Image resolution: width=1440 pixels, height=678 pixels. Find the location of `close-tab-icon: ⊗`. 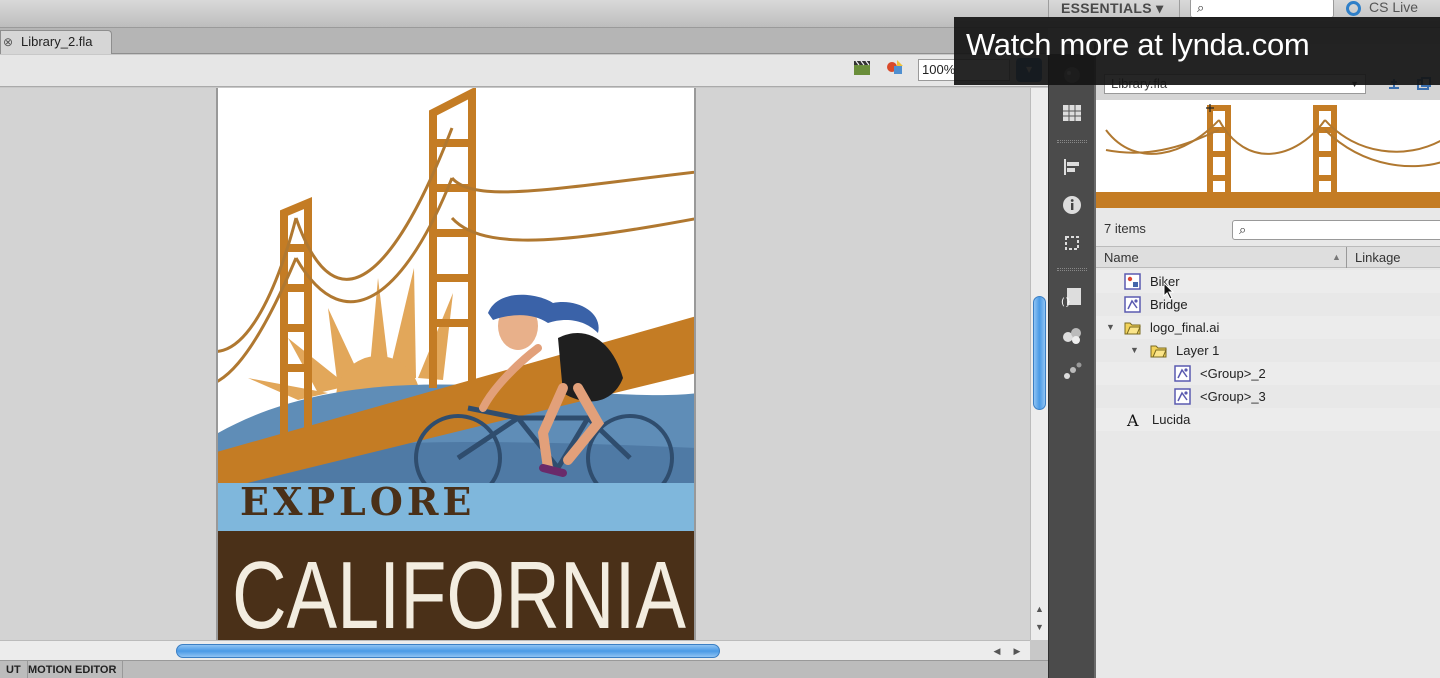

close-tab-icon: ⊗ is located at coordinates (8, 42).